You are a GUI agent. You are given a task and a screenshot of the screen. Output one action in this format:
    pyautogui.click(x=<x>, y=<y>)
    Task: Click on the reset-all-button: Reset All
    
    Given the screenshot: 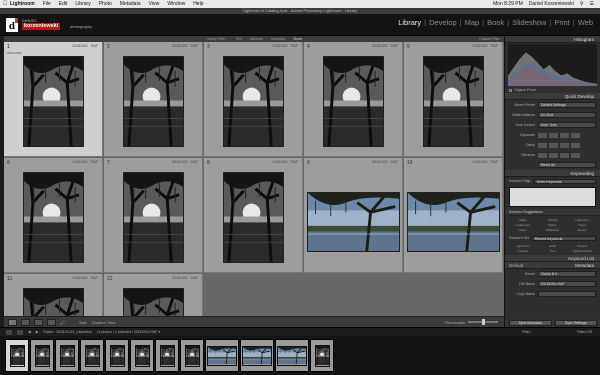 What is the action you would take?
    pyautogui.click(x=567, y=165)
    